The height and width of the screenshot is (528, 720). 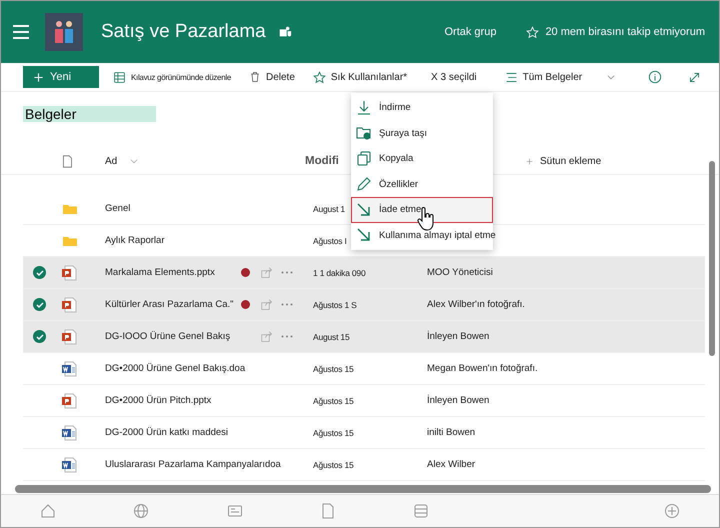 I want to click on modified-by: Alex Wilber'ın fotoğrafı., so click(x=476, y=304).